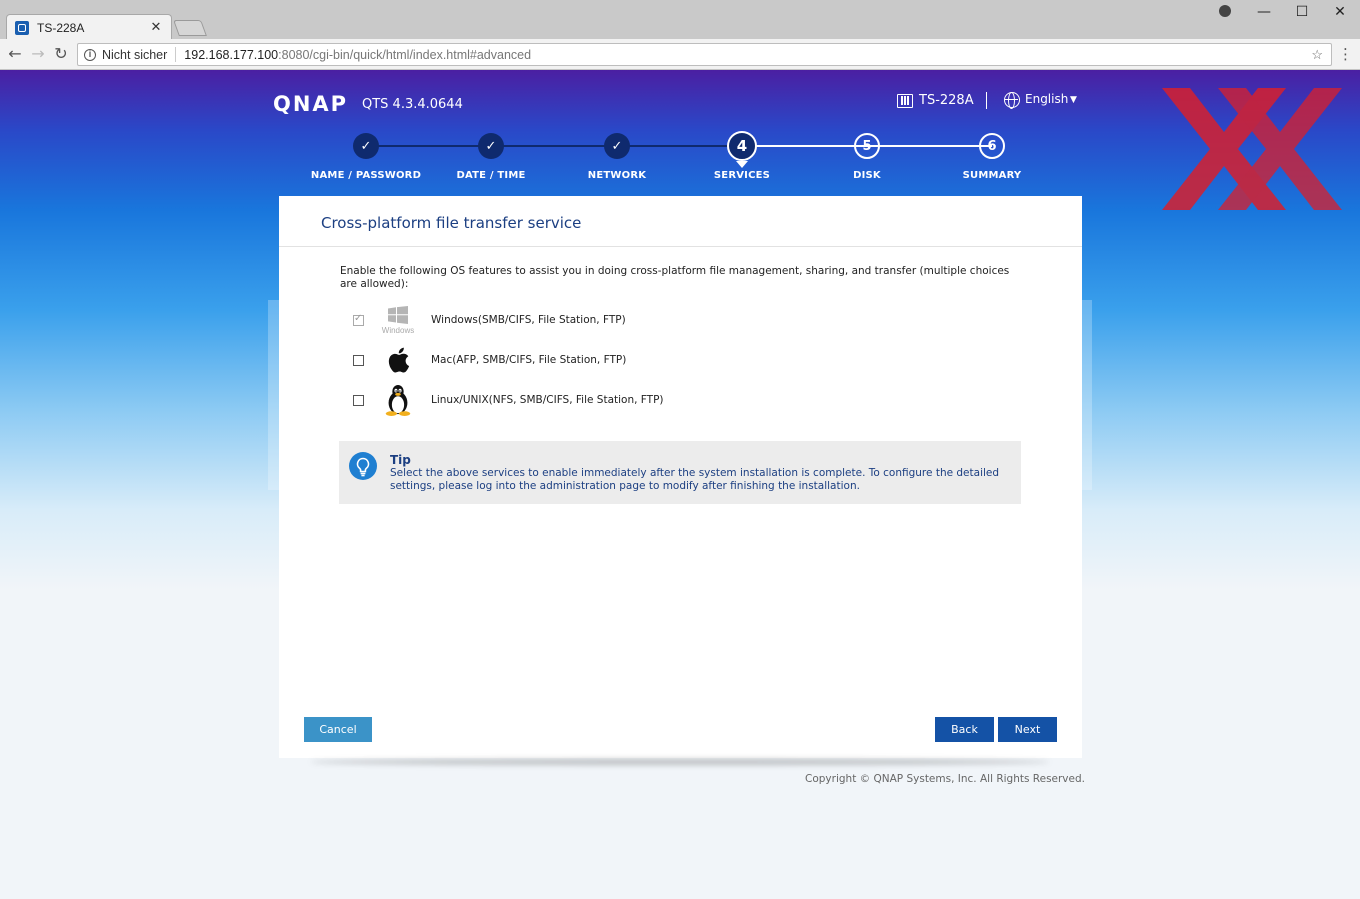 This screenshot has width=1360, height=899. I want to click on next-button: Next, so click(1027, 729).